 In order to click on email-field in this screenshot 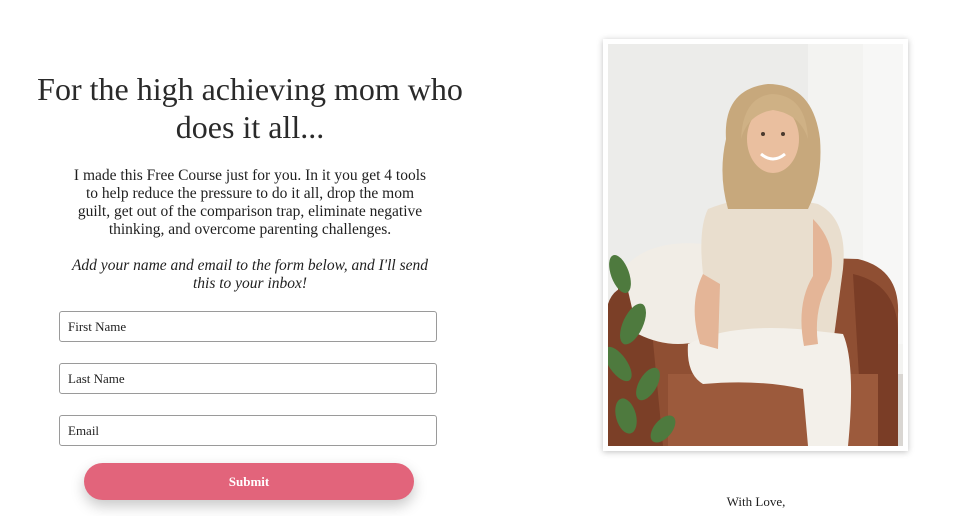, I will do `click(248, 430)`.